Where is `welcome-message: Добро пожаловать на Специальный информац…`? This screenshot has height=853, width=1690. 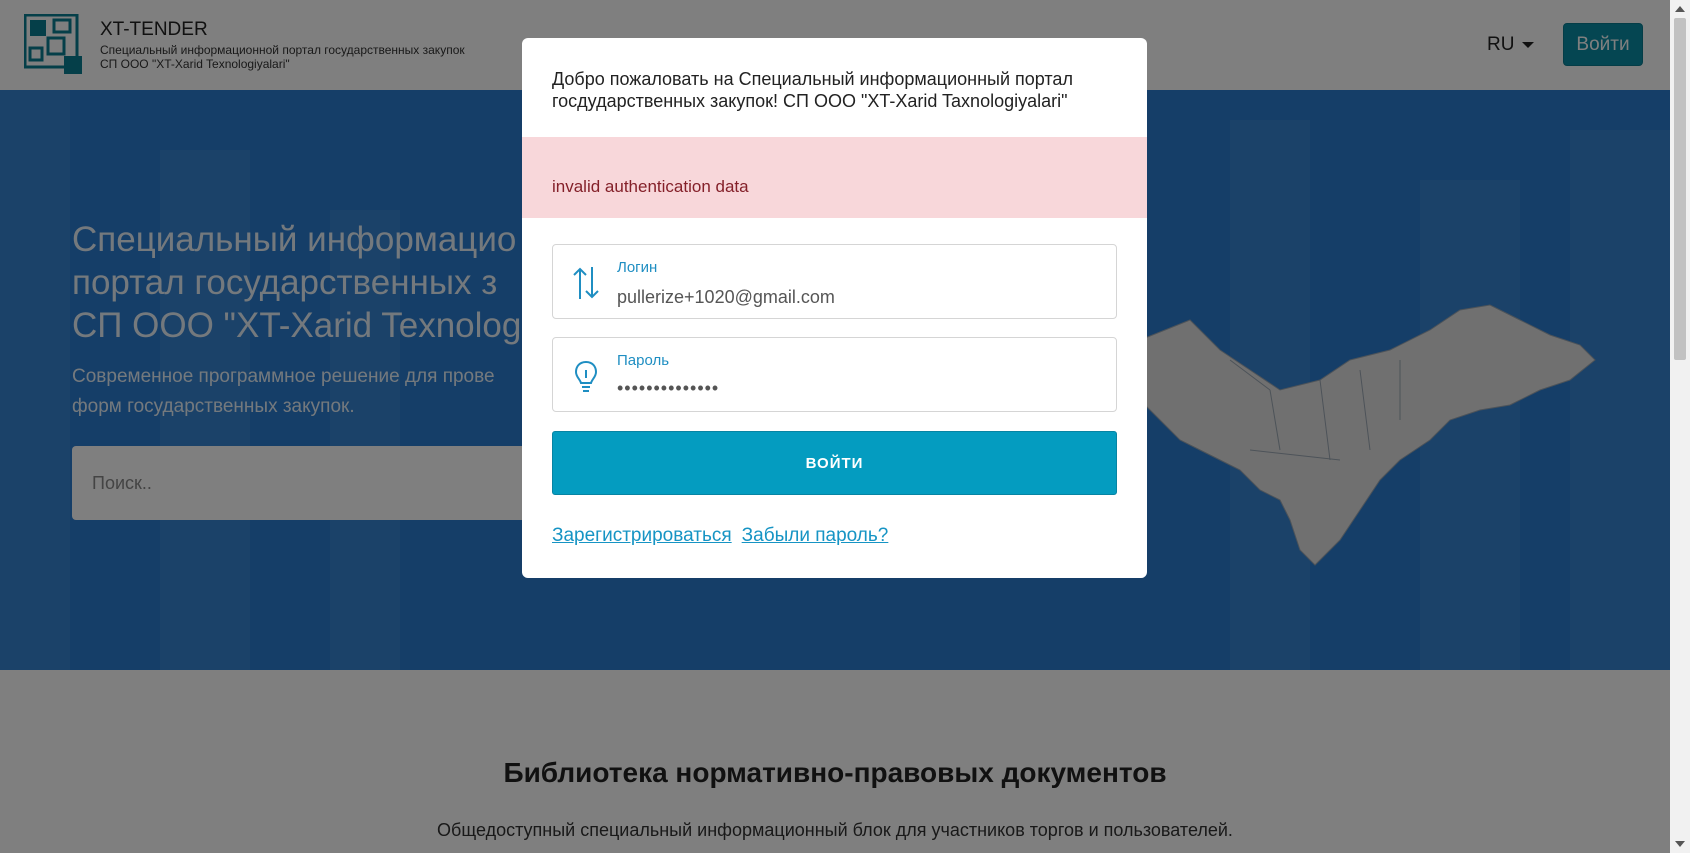 welcome-message: Добро пожаловать на Специальный информац… is located at coordinates (812, 90).